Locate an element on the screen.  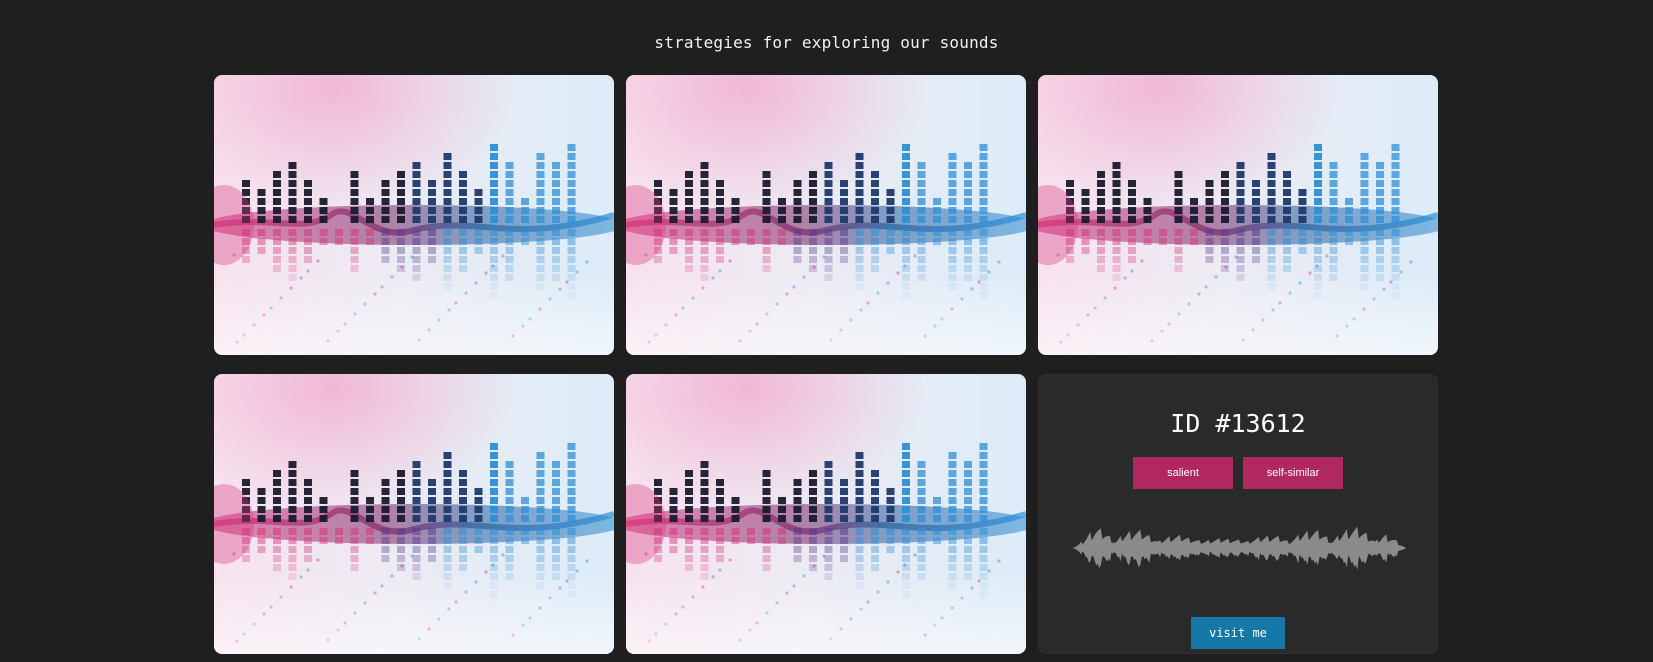
visit-button: visit me is located at coordinates (1238, 633).